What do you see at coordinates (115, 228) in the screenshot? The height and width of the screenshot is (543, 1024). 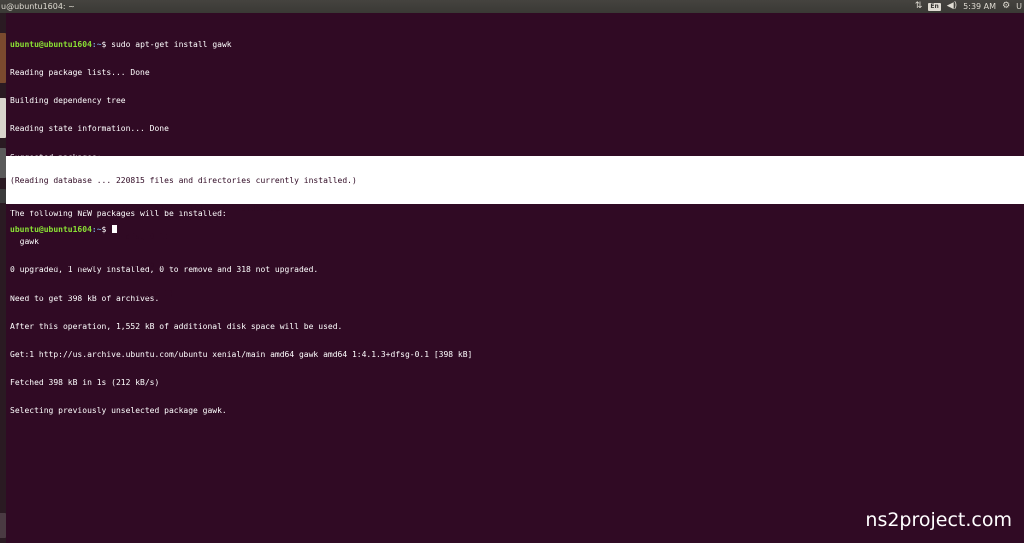 I see `text-cursor` at bounding box center [115, 228].